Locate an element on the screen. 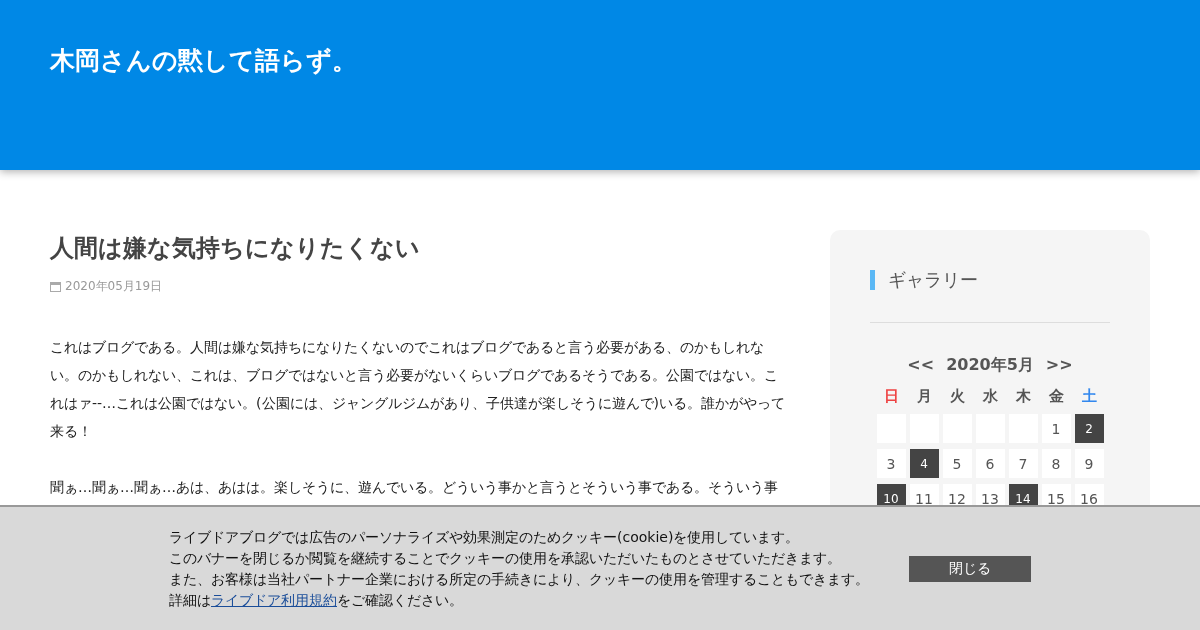  weekday-label: 木 is located at coordinates (1023, 396).